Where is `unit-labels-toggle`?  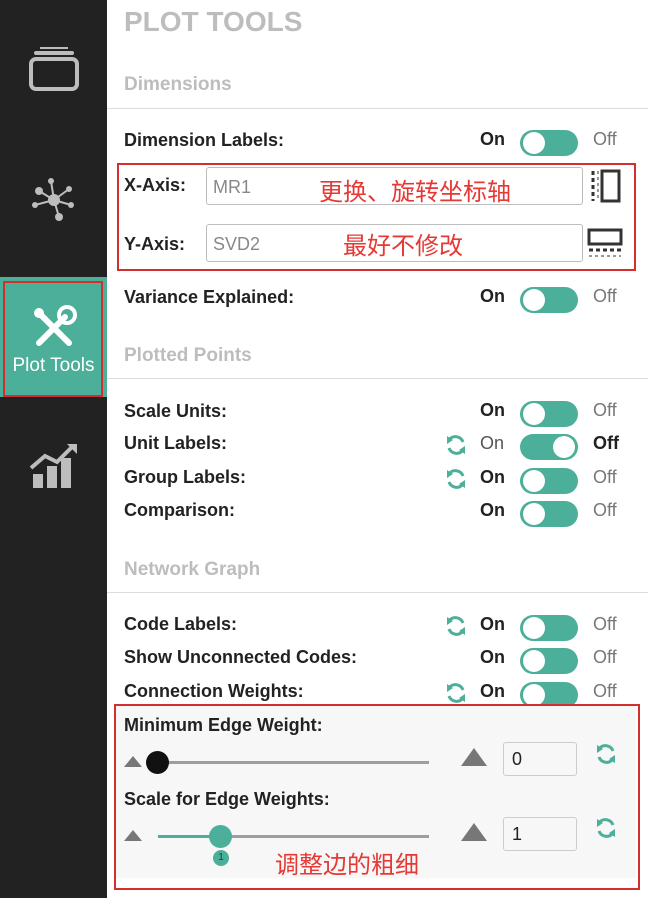
unit-labels-toggle is located at coordinates (549, 447).